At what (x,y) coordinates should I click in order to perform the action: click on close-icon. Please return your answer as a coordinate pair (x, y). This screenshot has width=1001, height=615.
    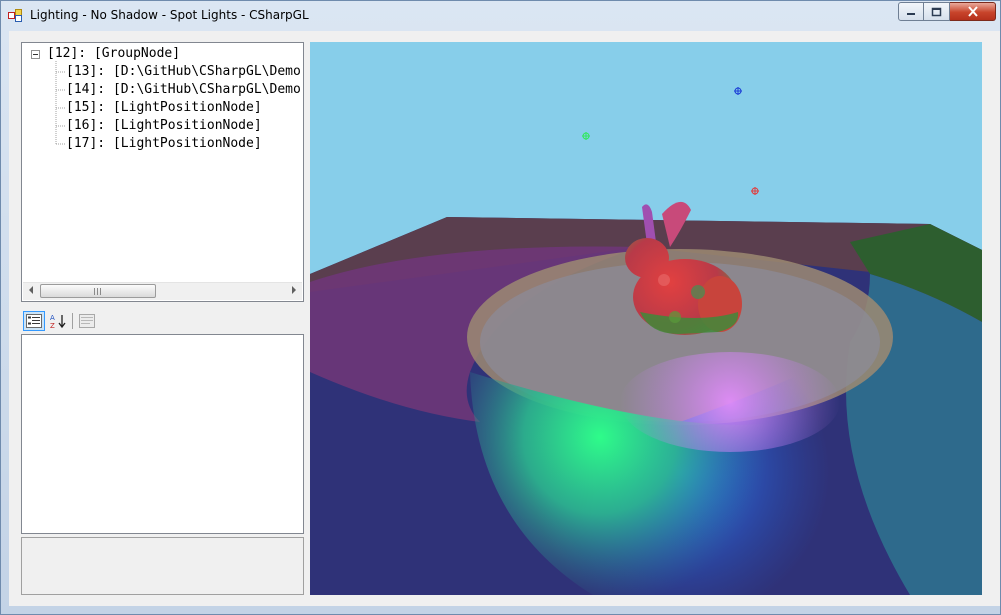
    Looking at the image, I should click on (972, 11).